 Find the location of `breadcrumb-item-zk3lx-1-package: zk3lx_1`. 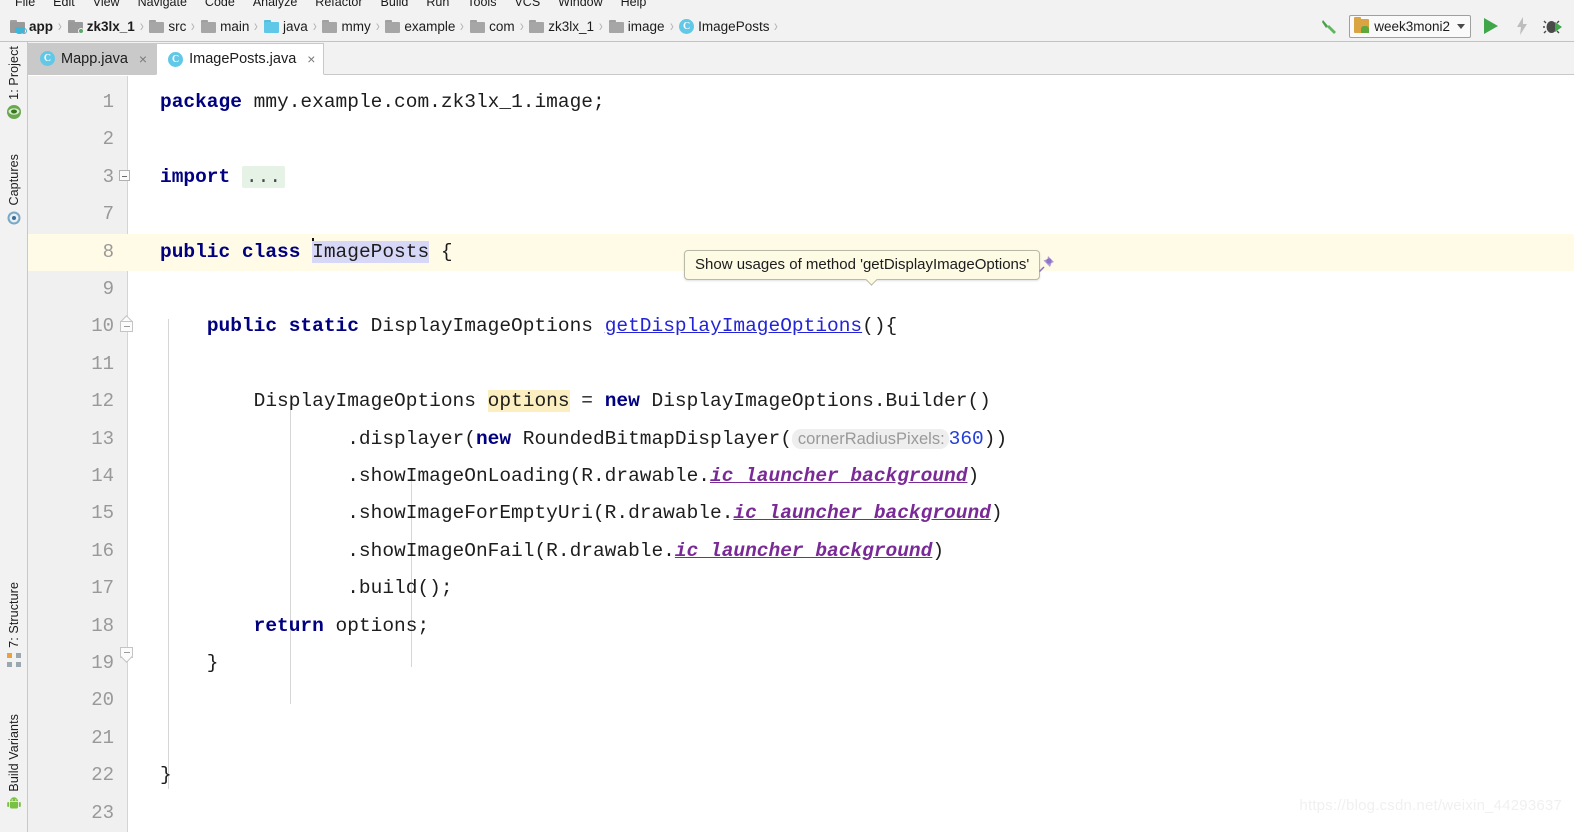

breadcrumb-item-zk3lx-1-package: zk3lx_1 is located at coordinates (561, 26).